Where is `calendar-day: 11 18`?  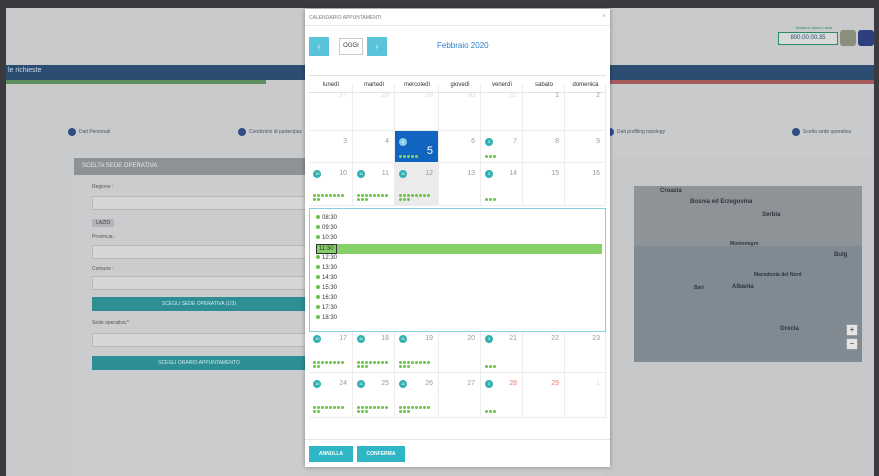
calendar-day: 11 18 is located at coordinates (374, 350).